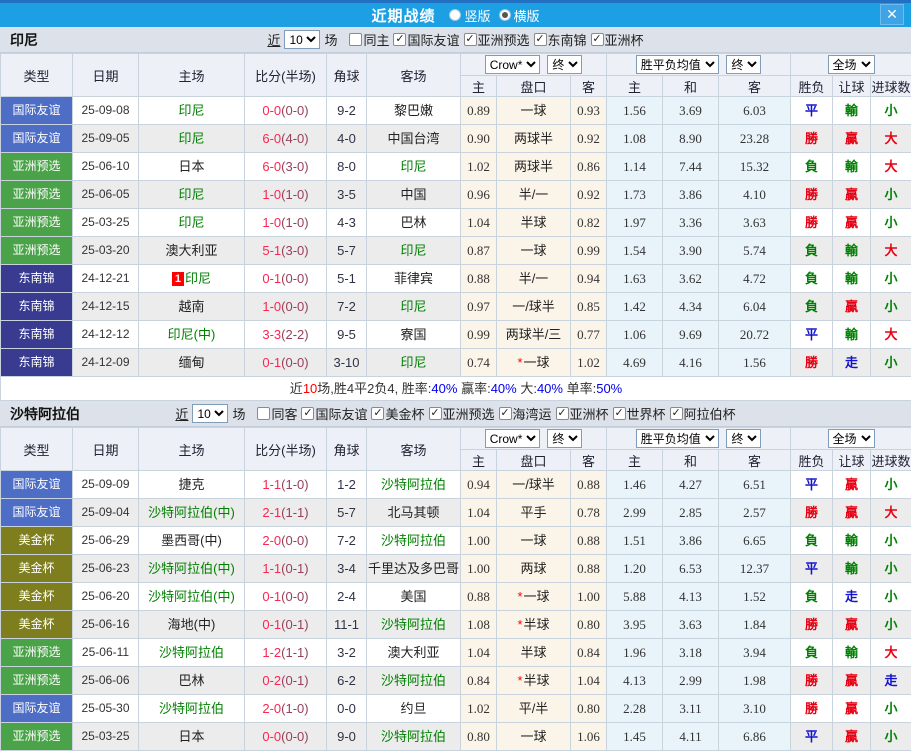 The width and height of the screenshot is (911, 754). Describe the element at coordinates (36, 334) in the screenshot. I see `cell-type: 东南锦` at that location.